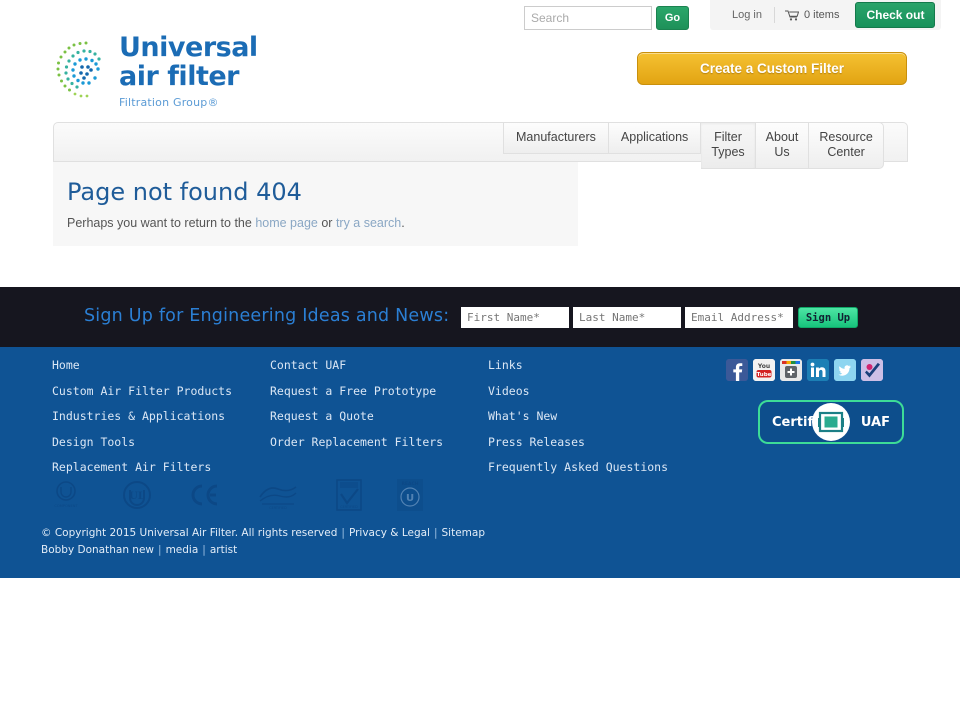 Image resolution: width=960 pixels, height=720 pixels. What do you see at coordinates (764, 375) in the screenshot?
I see `svg-text: Tube` at bounding box center [764, 375].